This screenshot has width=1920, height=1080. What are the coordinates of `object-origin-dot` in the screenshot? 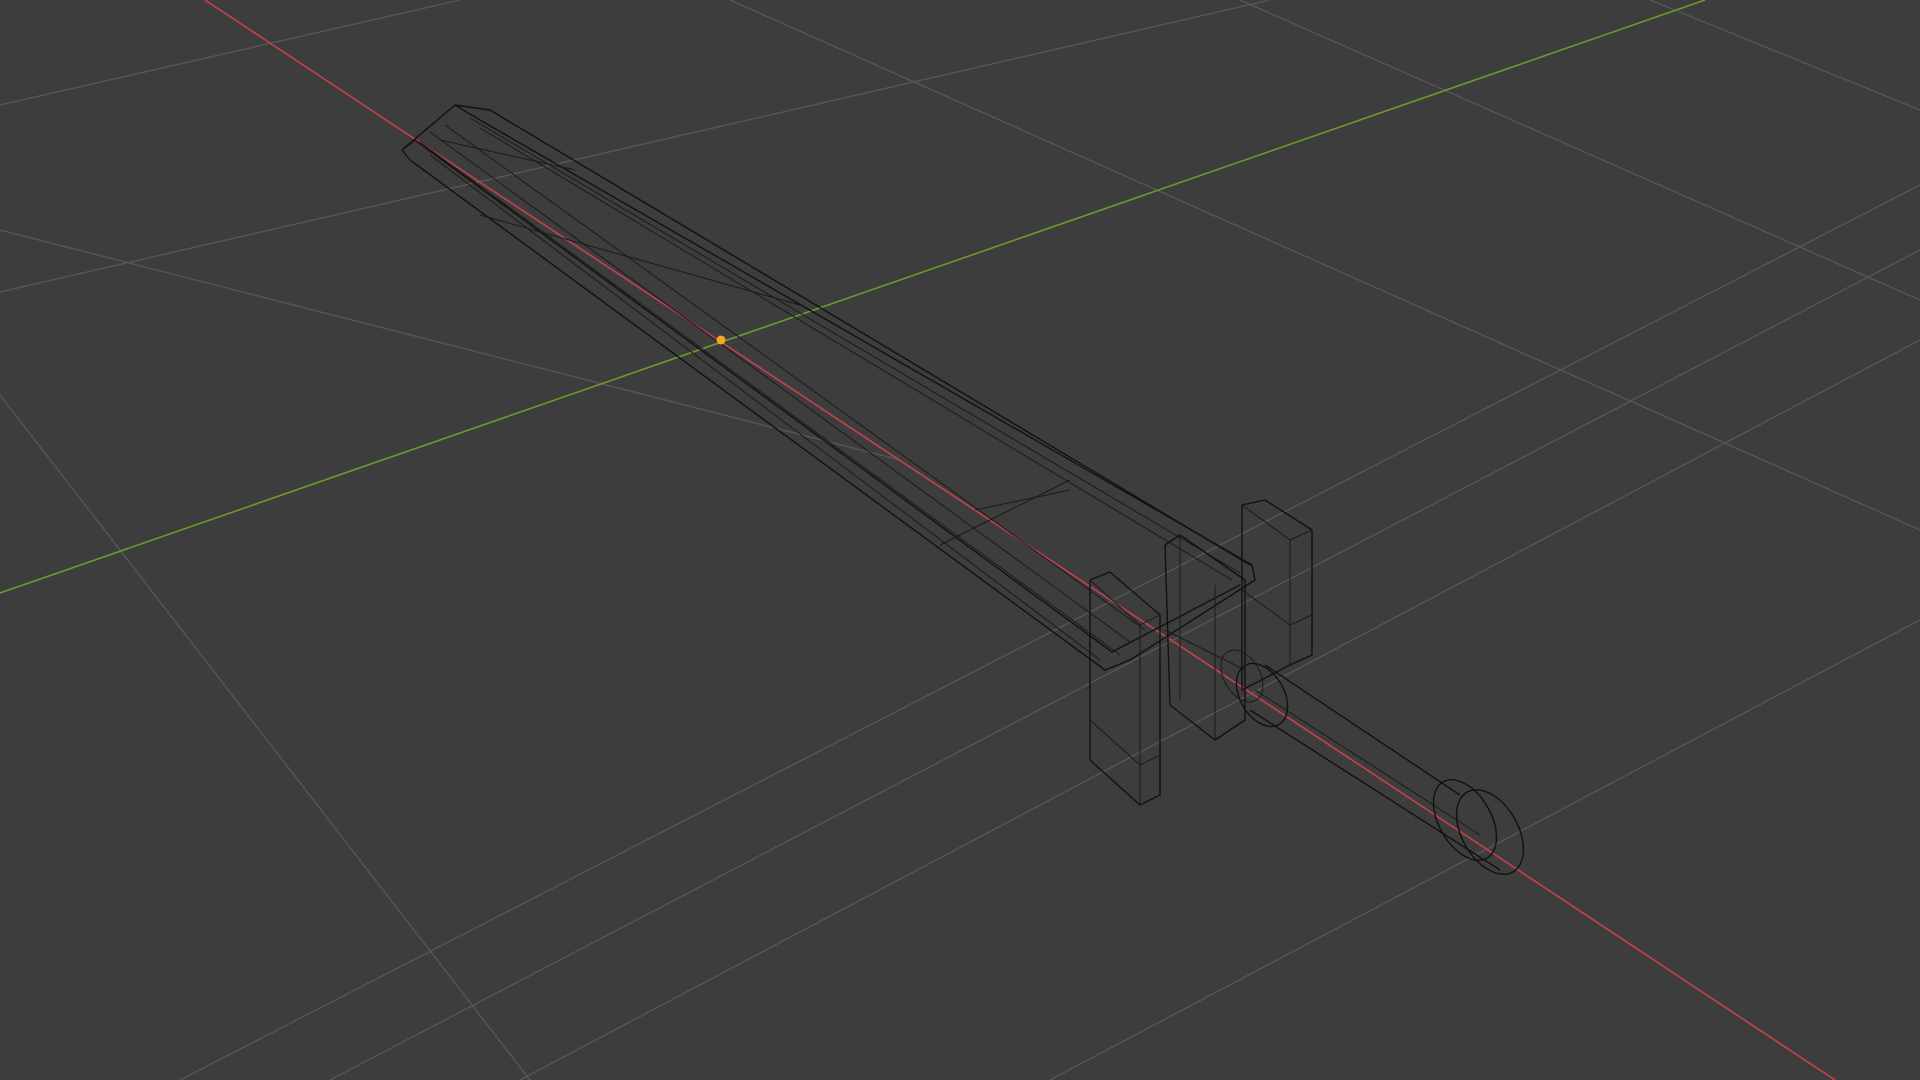 It's located at (721, 340).